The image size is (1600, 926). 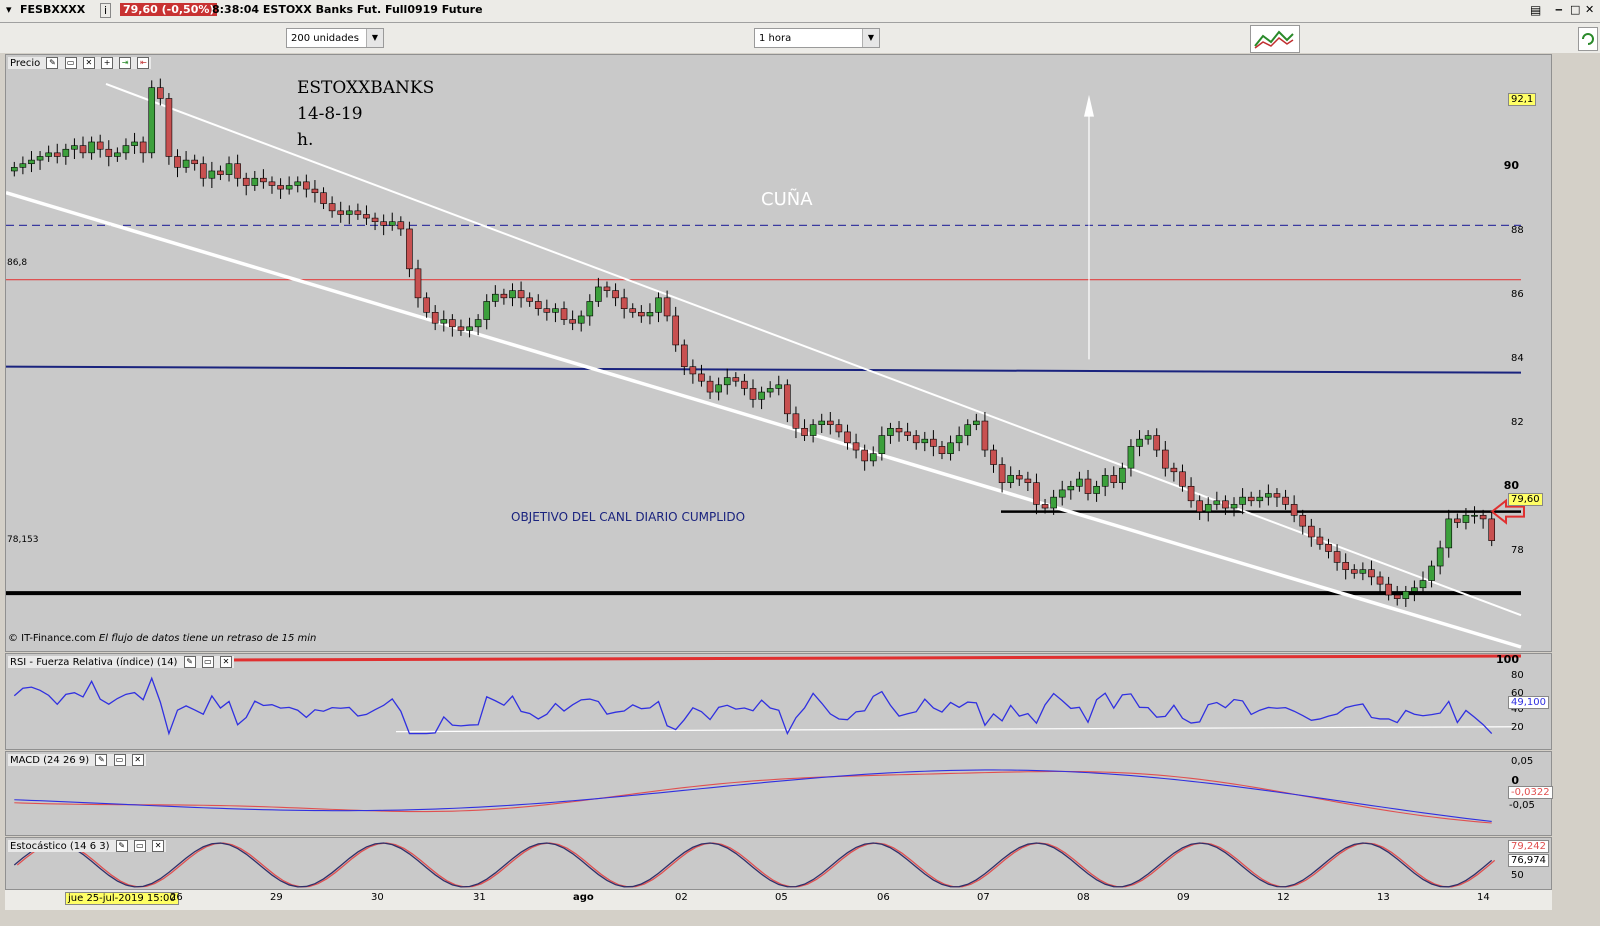 I want to click on macd-panel-label: MACD (24 26 9) ✎ ▭ ✕, so click(x=77, y=760).